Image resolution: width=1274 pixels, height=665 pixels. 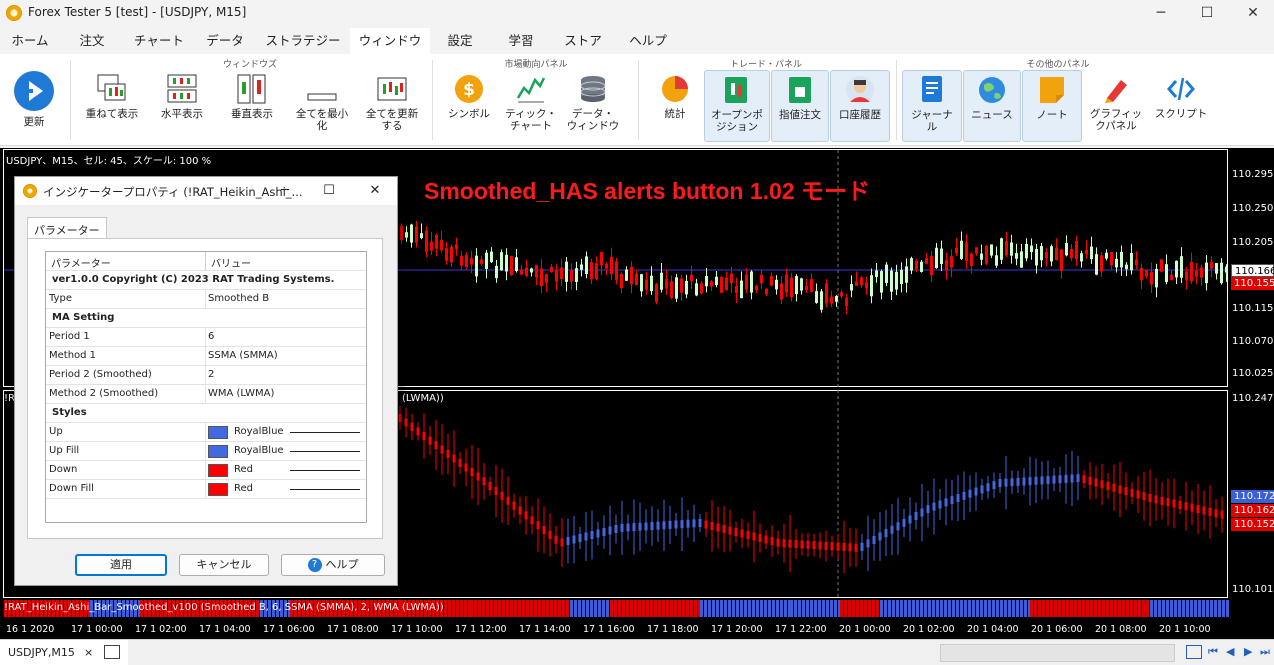 What do you see at coordinates (1116, 106) in the screenshot?
I see `graphics-panel-button: グラフィッ クパネル` at bounding box center [1116, 106].